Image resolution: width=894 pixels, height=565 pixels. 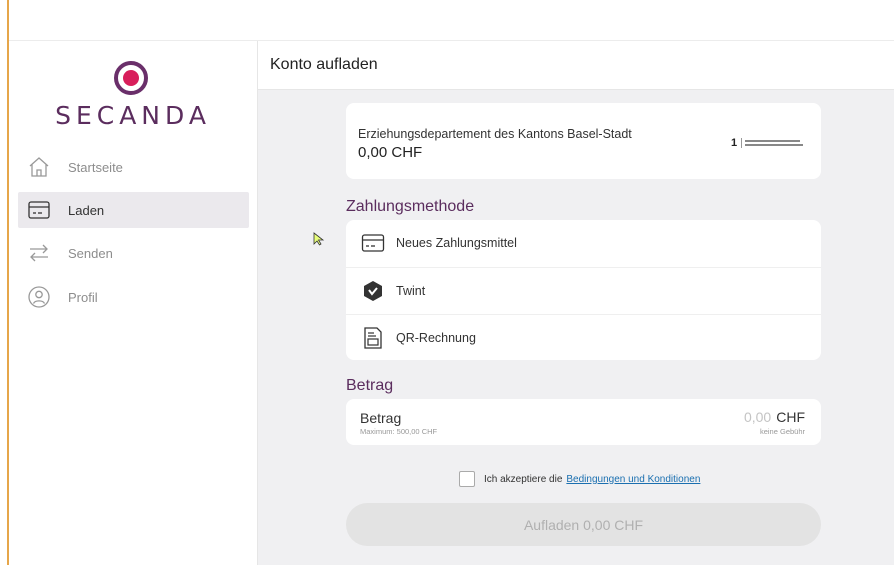 I want to click on payment-method-new: Neues Zahlungsmittel, so click(x=583, y=243).